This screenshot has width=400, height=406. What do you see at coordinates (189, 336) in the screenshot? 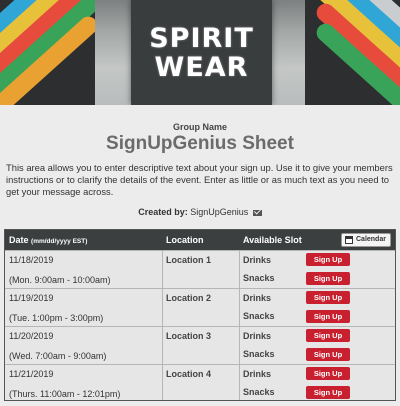
I see `row-location: Location 3` at bounding box center [189, 336].